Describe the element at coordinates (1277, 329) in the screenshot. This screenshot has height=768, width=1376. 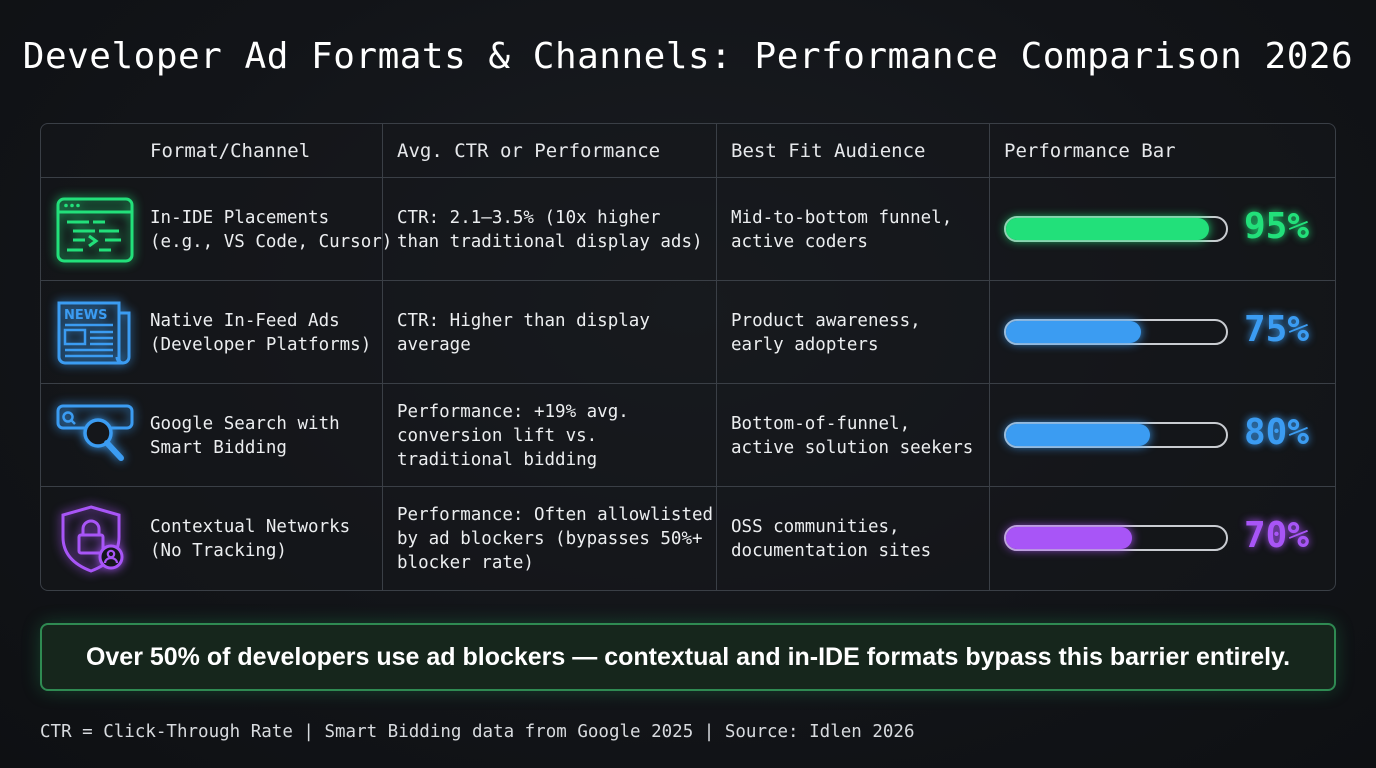
I see `performance-percent-label: 75%` at that location.